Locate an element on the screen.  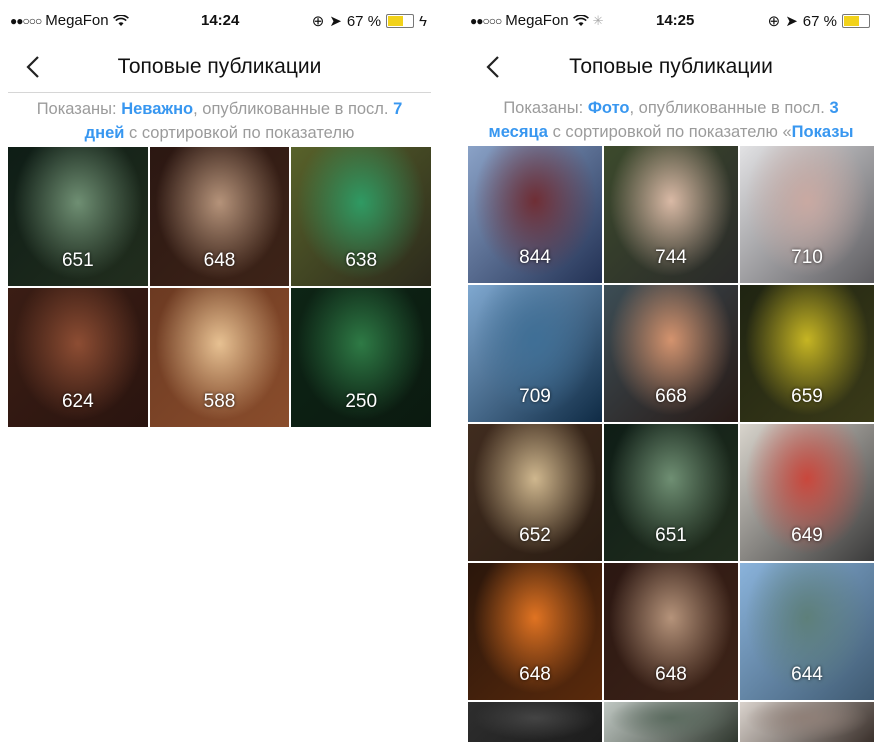
publication-tile: 659 is located at coordinates (807, 353).